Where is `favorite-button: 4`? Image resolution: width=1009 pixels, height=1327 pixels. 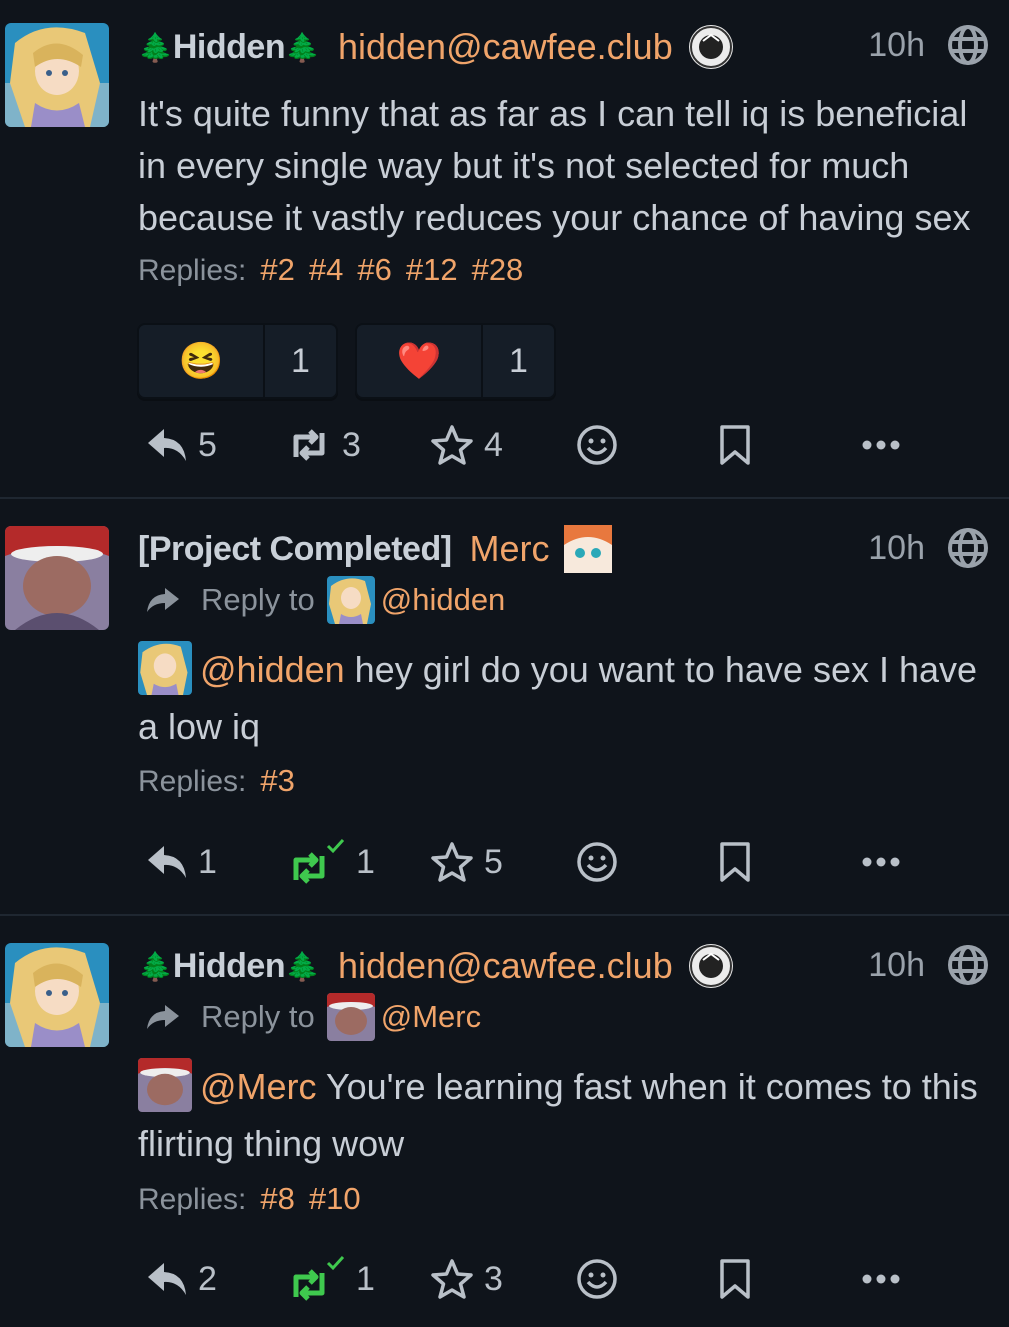
favorite-button: 4 is located at coordinates (466, 445).